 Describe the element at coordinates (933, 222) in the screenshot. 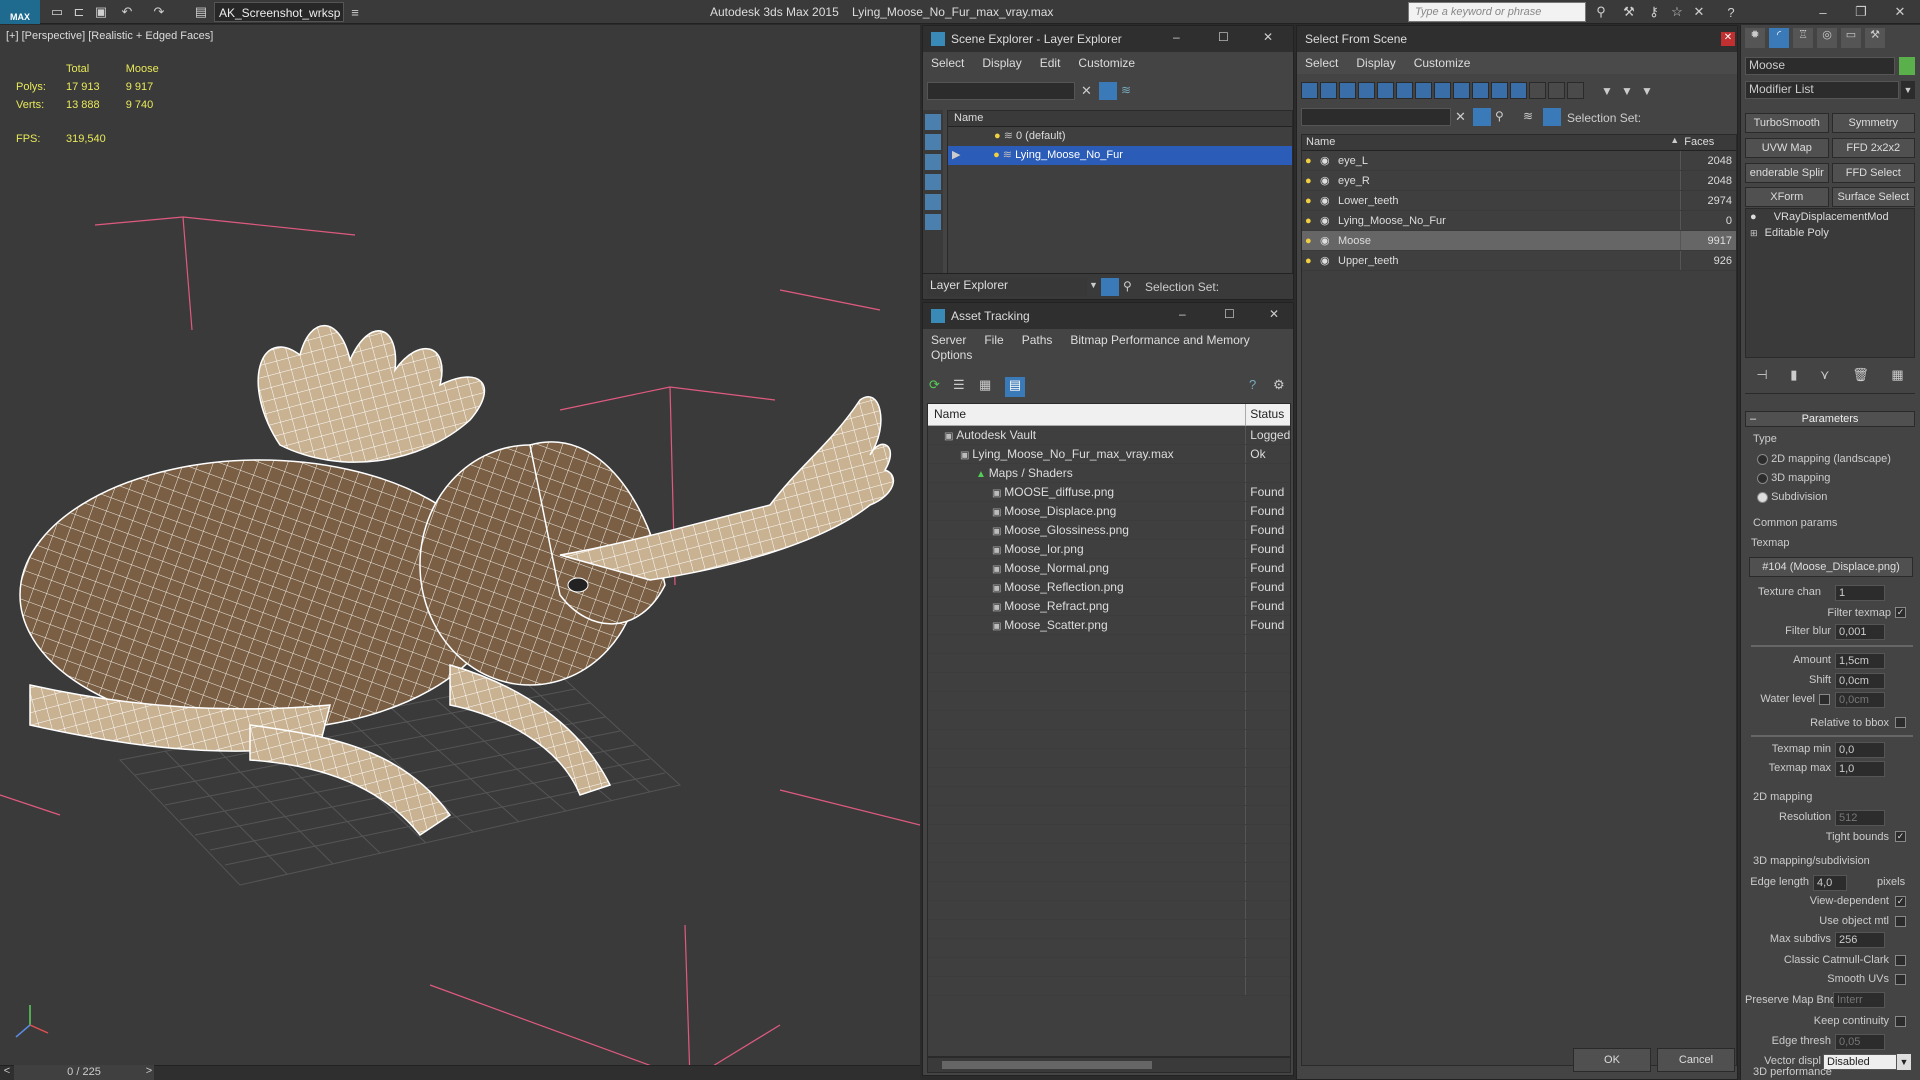

I see `se-display-helpers-icon` at that location.